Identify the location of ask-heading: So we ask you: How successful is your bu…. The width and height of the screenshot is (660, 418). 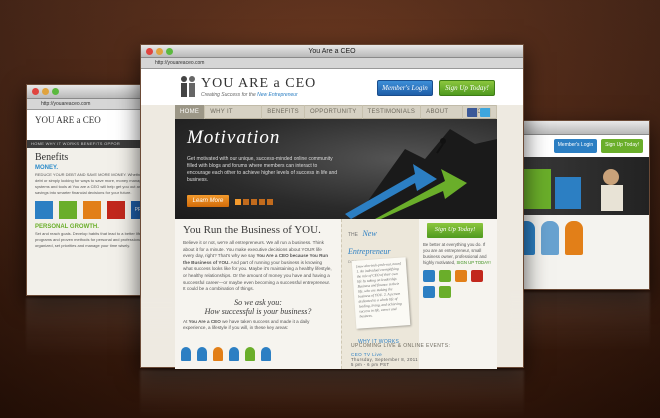
(258, 306).